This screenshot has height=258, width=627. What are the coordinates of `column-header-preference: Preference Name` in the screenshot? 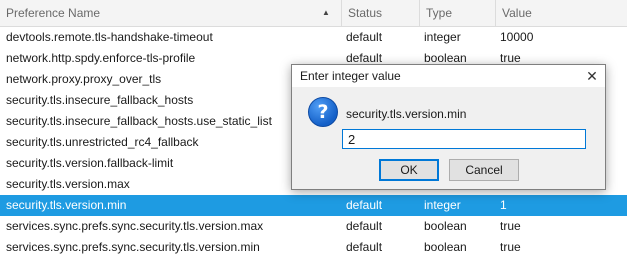 It's located at (171, 13).